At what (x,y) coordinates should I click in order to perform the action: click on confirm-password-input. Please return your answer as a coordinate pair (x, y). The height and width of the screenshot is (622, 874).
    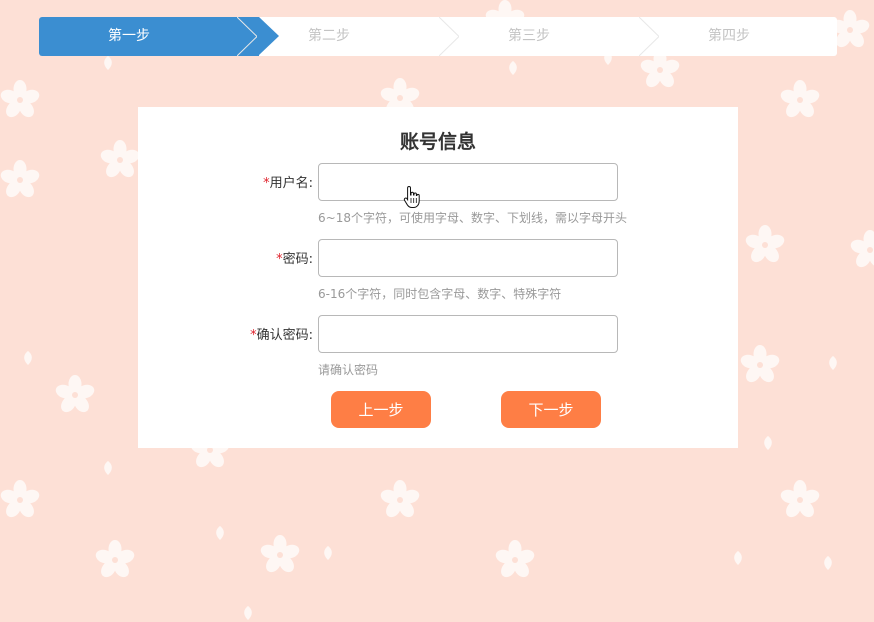
    Looking at the image, I should click on (468, 334).